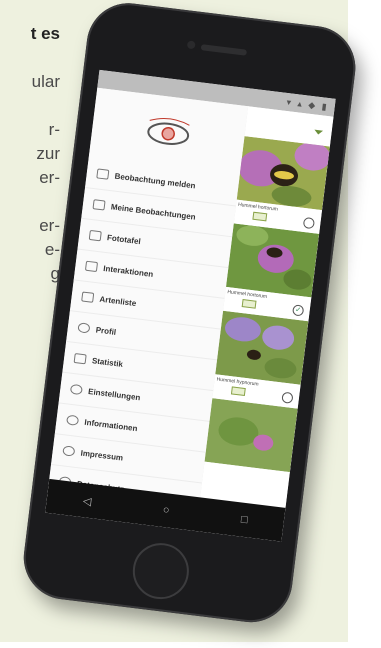 The image size is (381, 648). Describe the element at coordinates (114, 394) in the screenshot. I see `menu-item-label: Einstellungen` at that location.